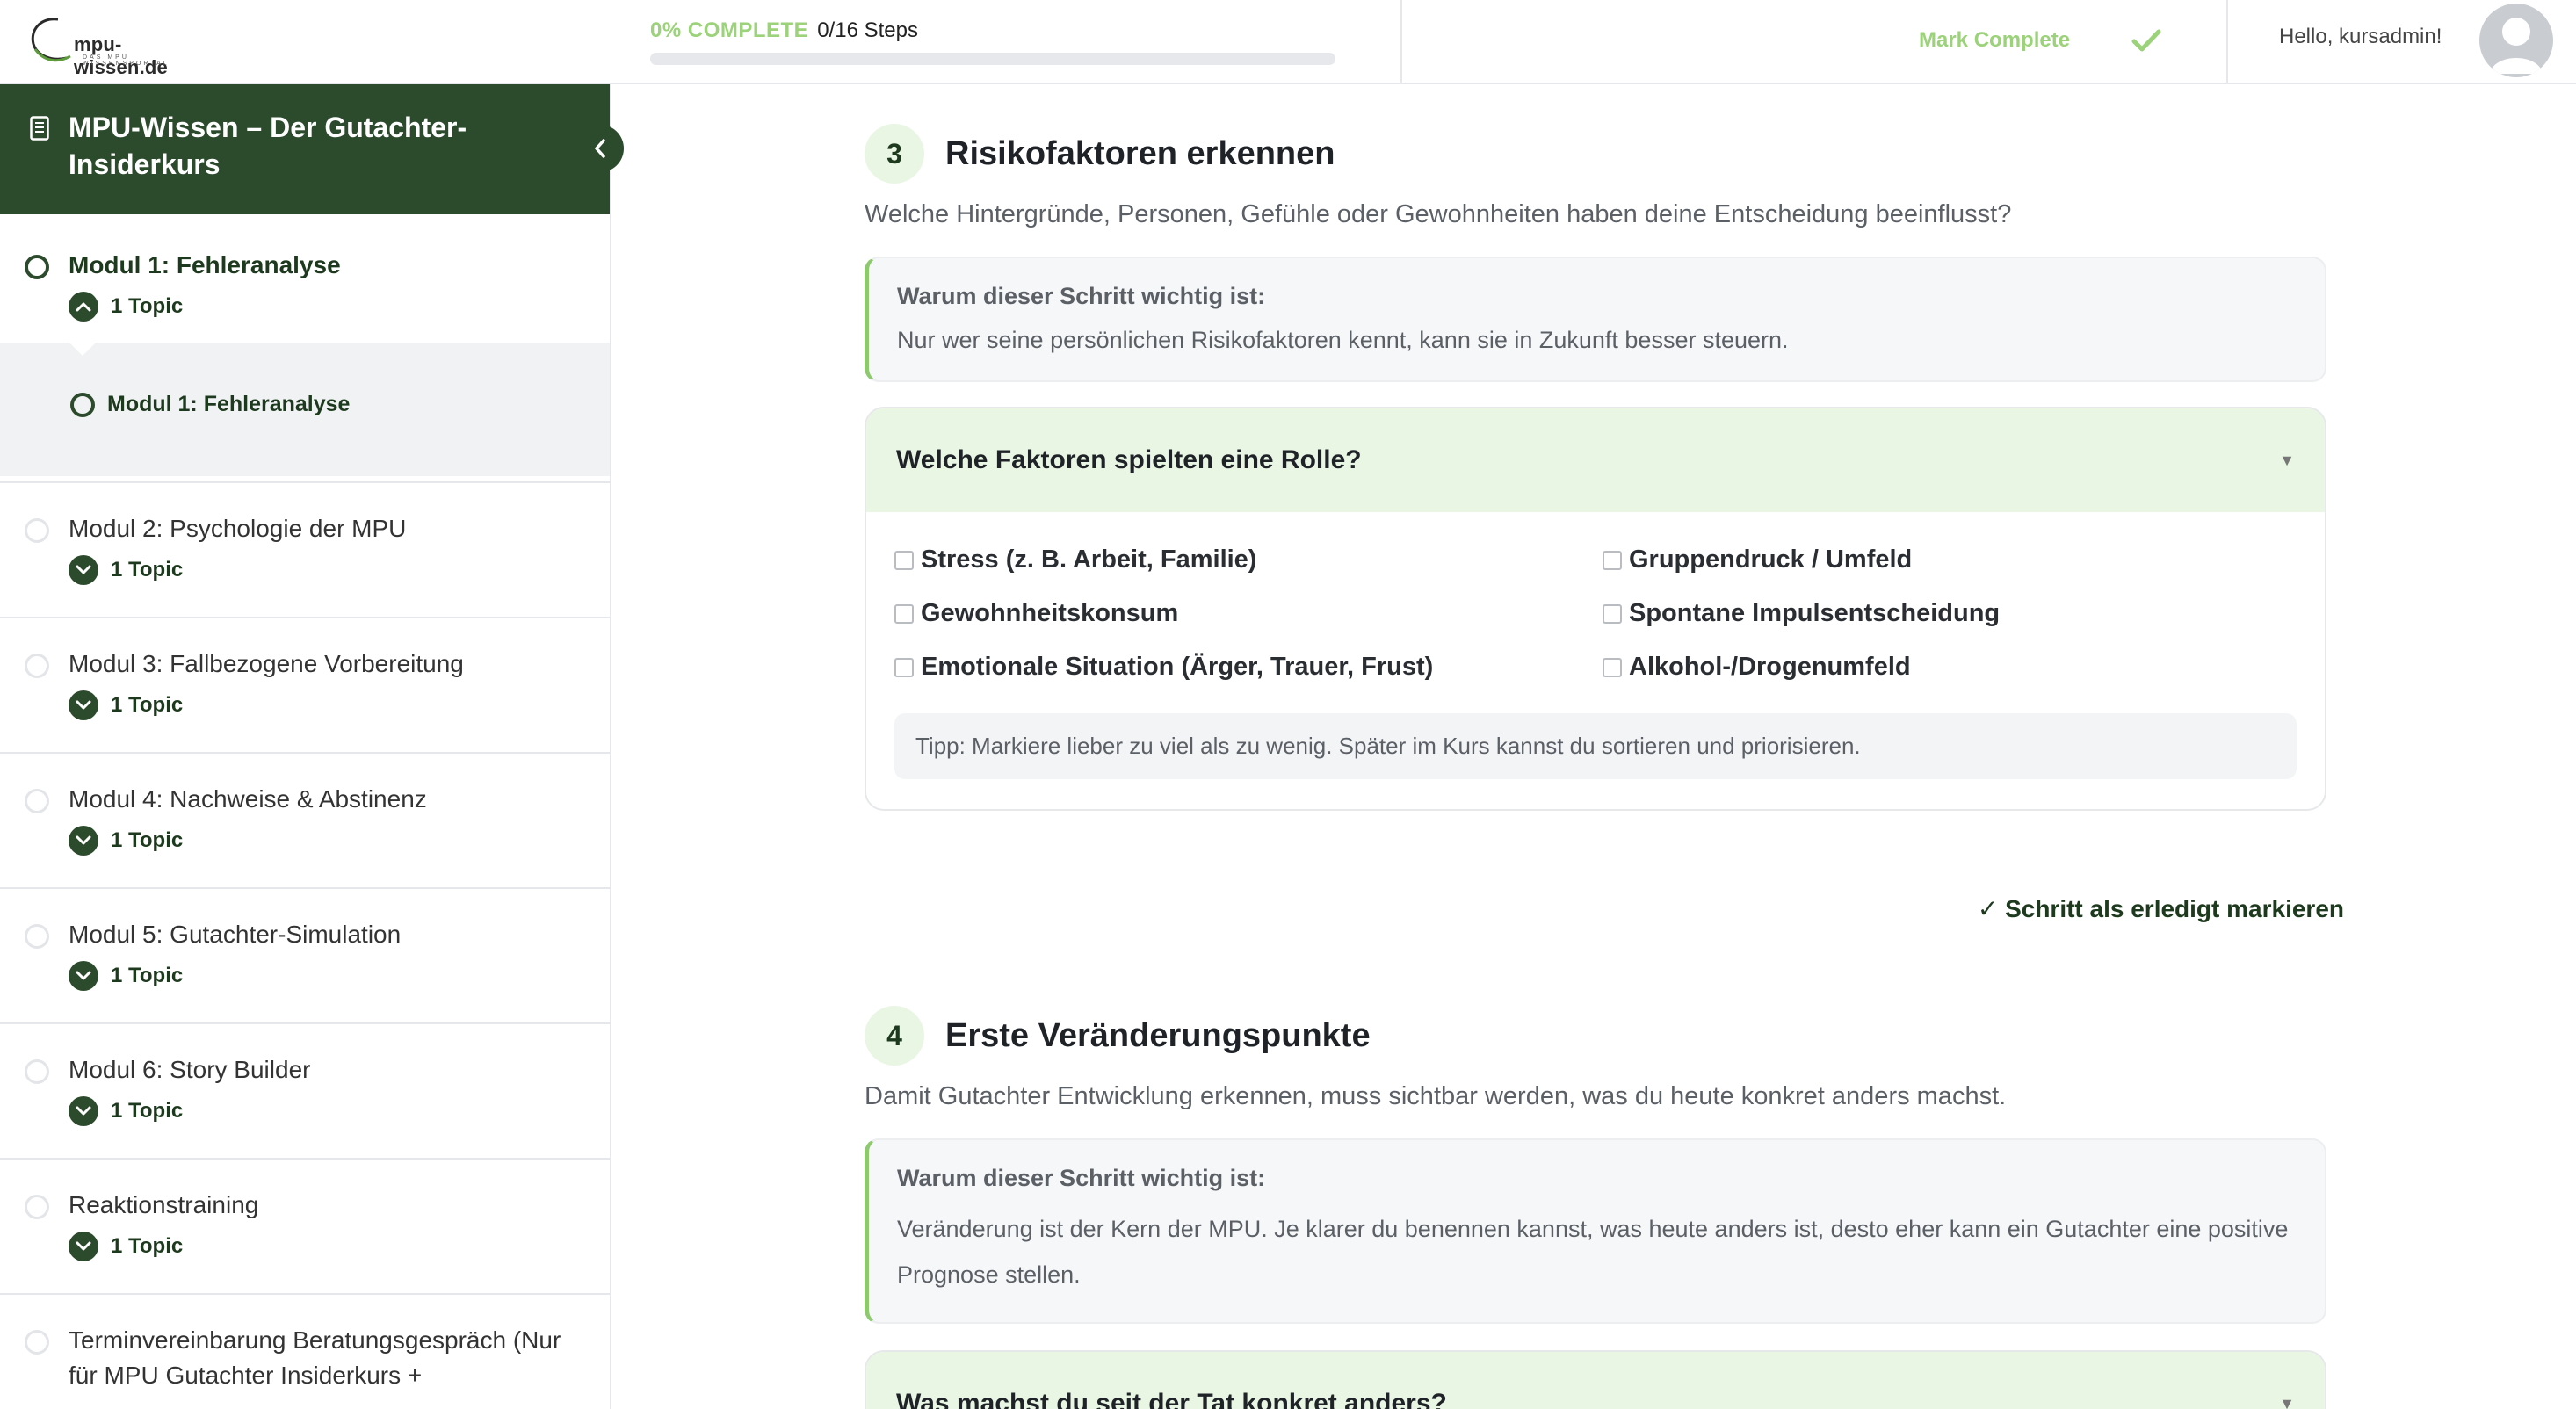 This screenshot has height=1409, width=2576. Describe the element at coordinates (1248, 613) in the screenshot. I see `factor-checkbox-gewohnheit: Gewohnheitskonsum` at that location.